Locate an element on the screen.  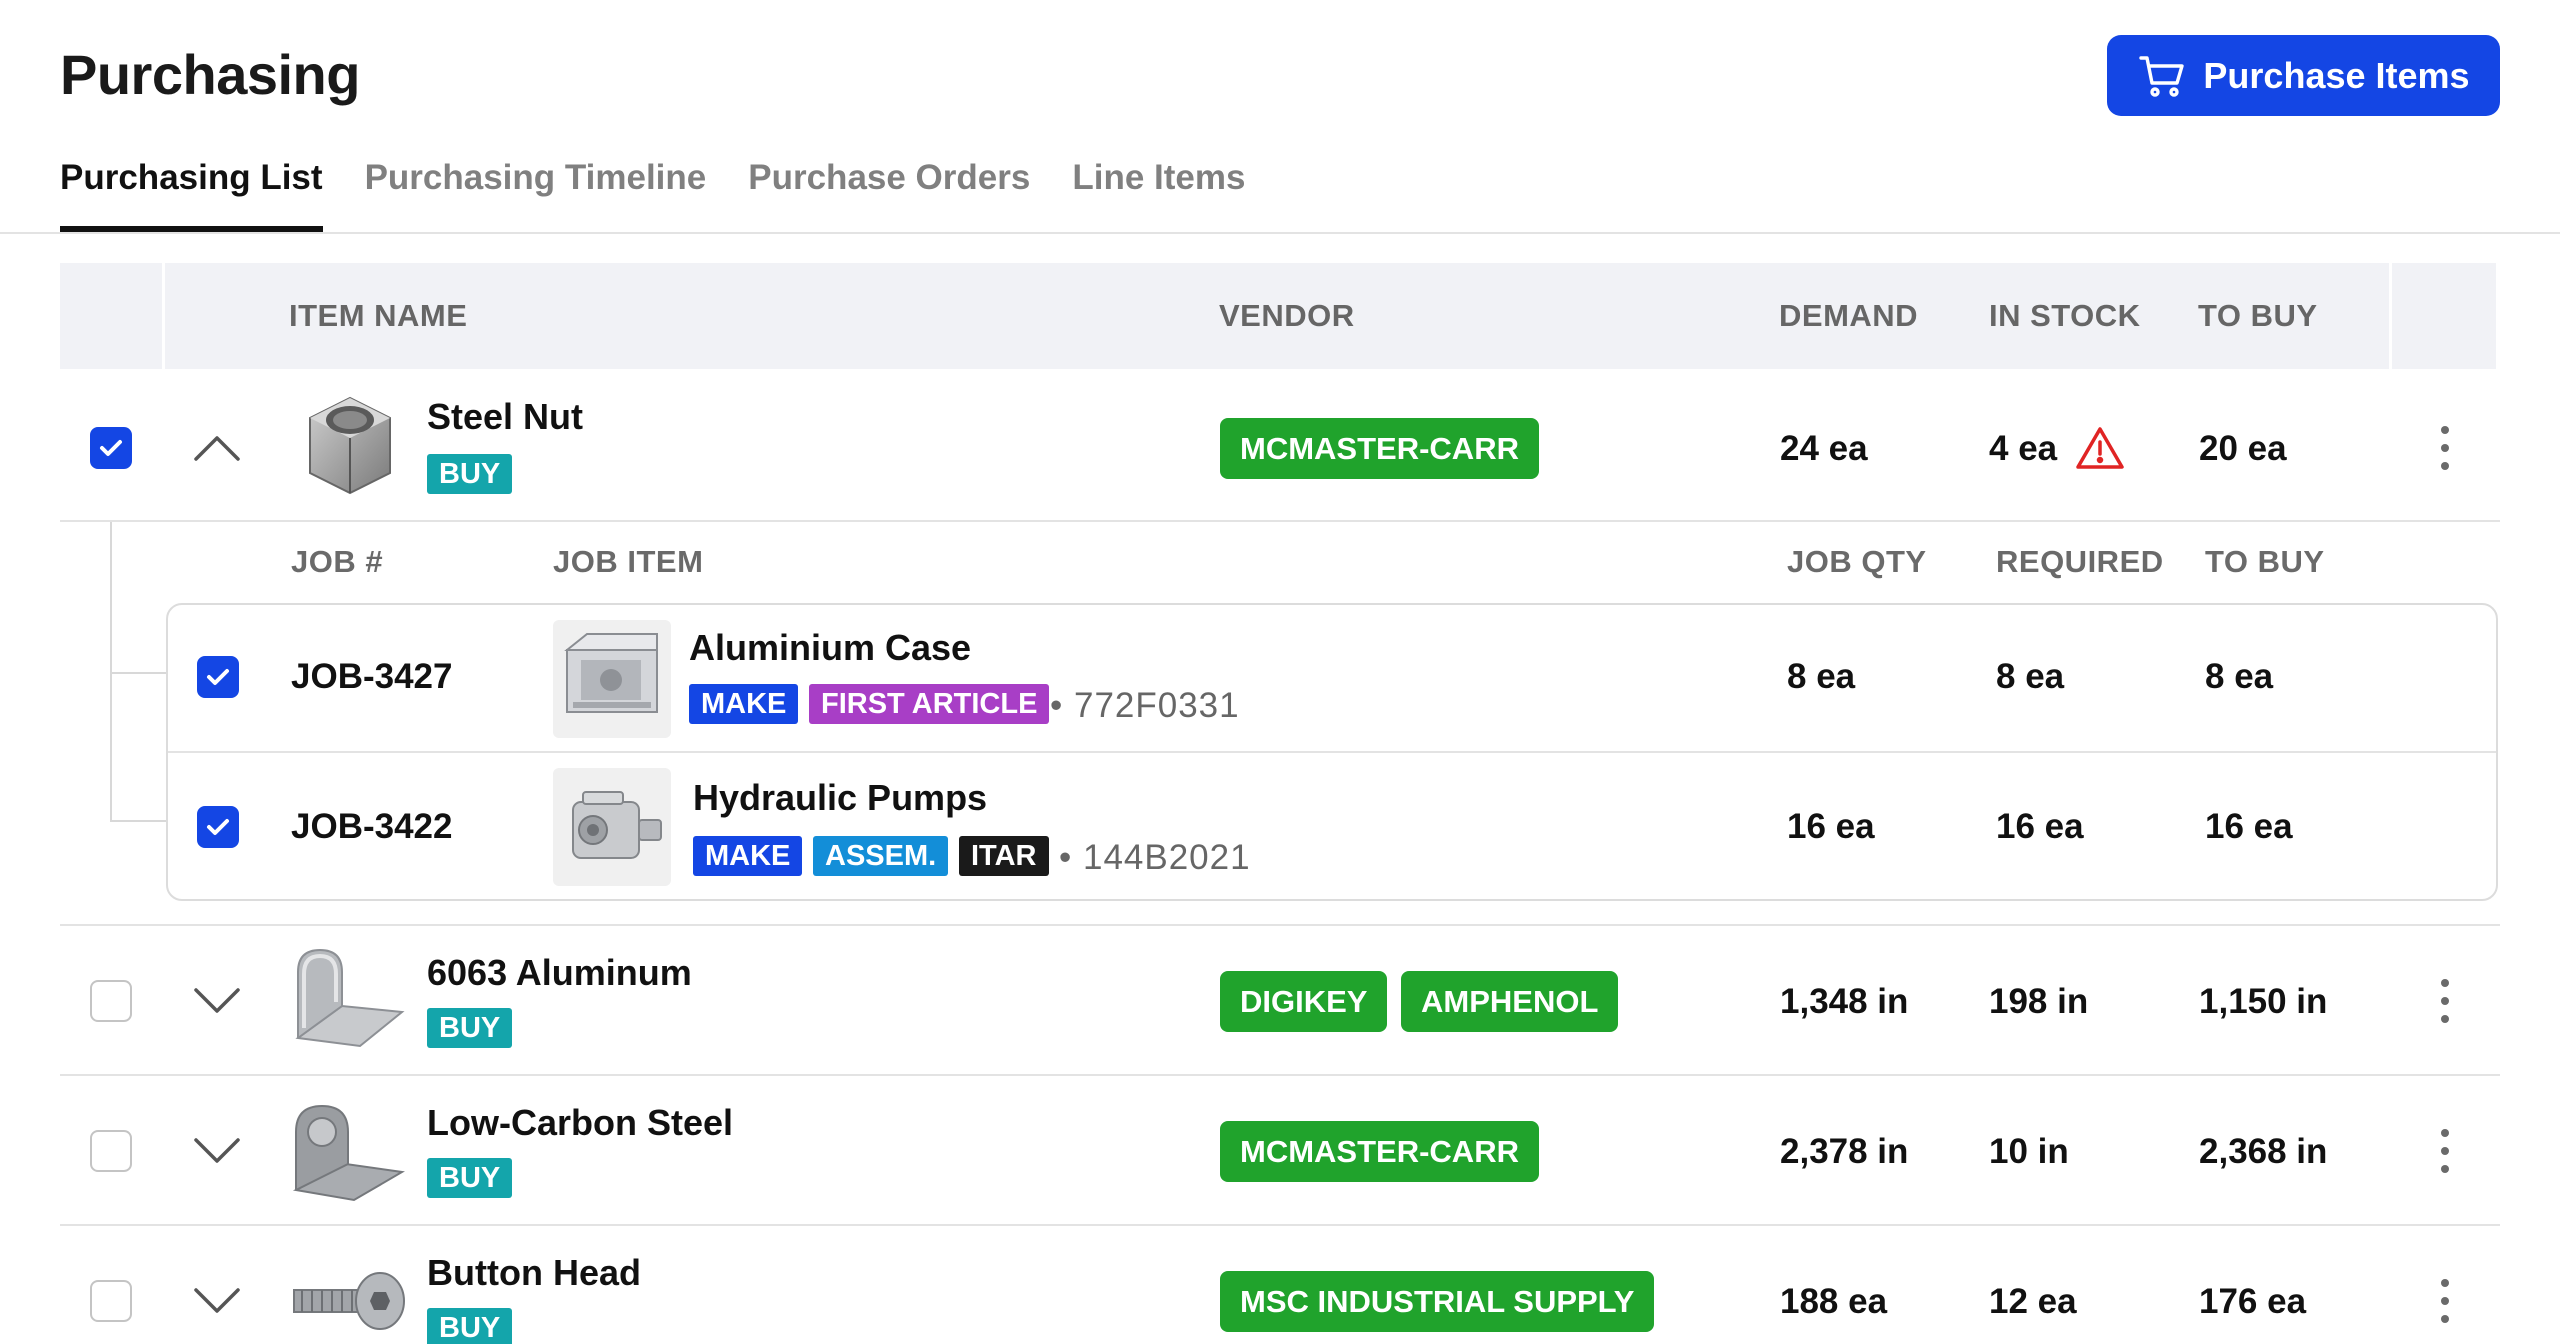
to-buy-value: 20 ea is located at coordinates (2243, 448).